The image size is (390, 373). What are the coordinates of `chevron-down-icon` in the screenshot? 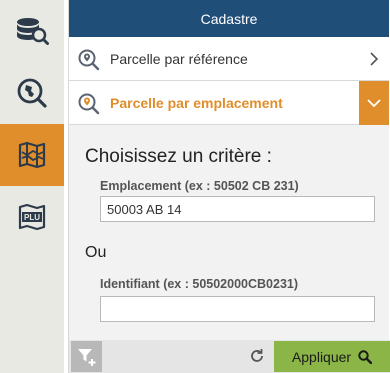 It's located at (374, 103).